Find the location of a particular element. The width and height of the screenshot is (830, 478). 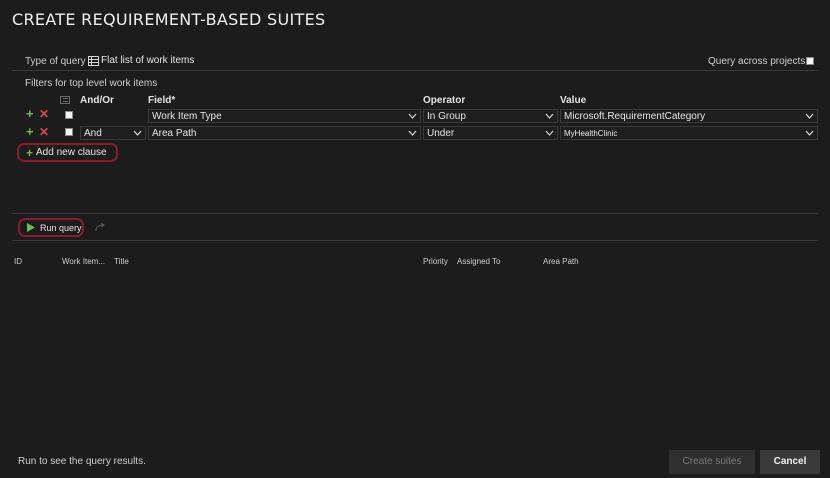

cancel-button: Cancel is located at coordinates (790, 462).